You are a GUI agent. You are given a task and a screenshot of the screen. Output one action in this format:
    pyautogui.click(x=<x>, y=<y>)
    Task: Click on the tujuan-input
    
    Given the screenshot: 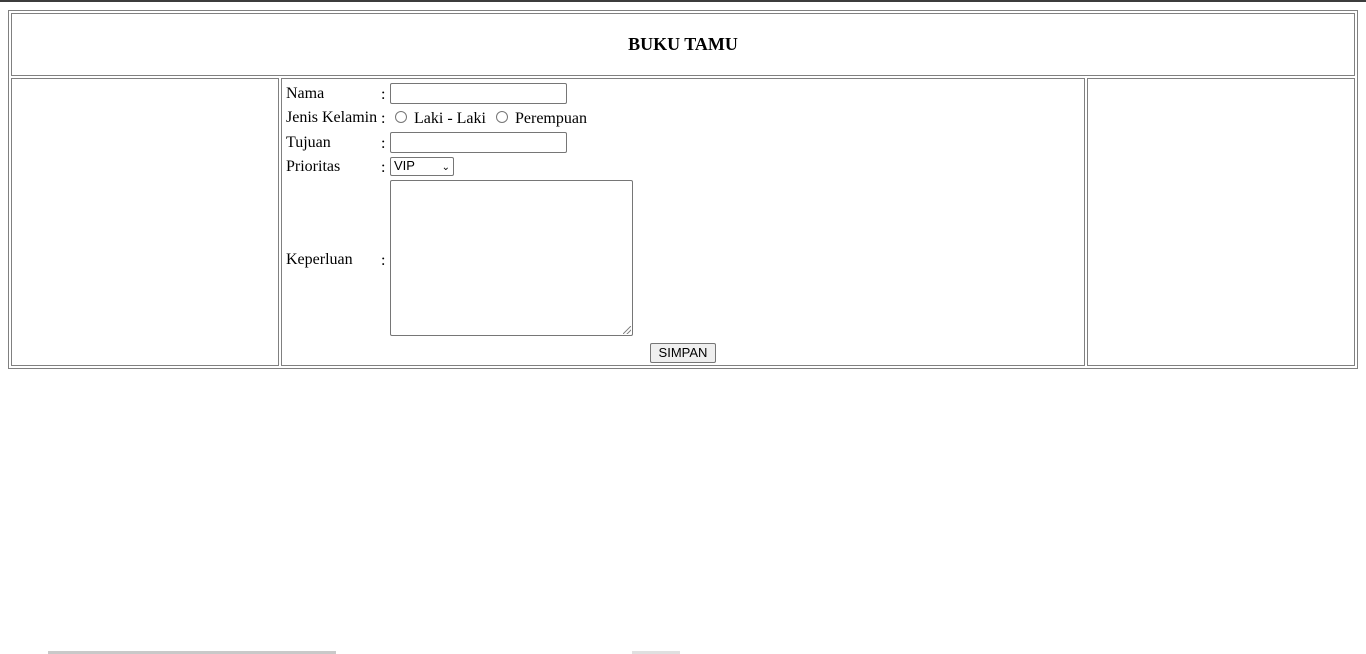 What is the action you would take?
    pyautogui.click(x=478, y=142)
    